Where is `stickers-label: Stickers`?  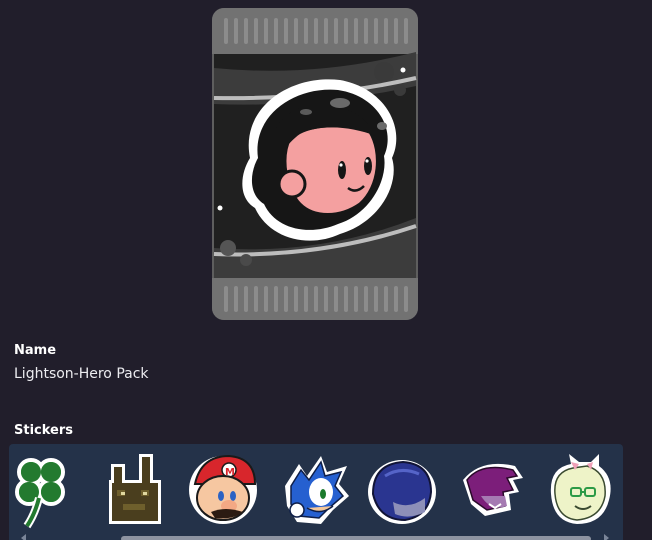
stickers-label: Stickers is located at coordinates (44, 430).